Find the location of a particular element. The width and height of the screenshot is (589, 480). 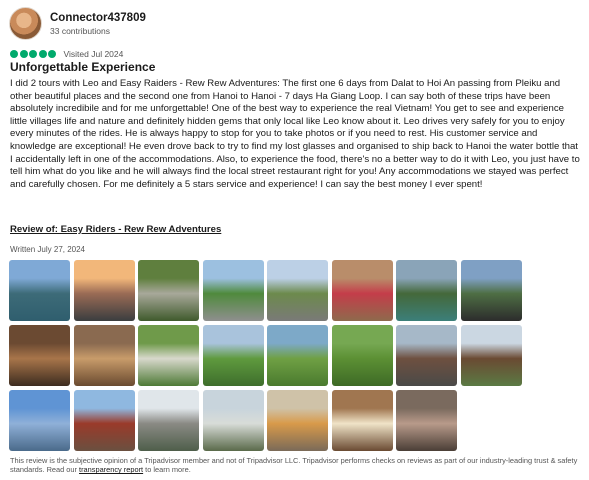

transparency-report-link: transparency report is located at coordinates (111, 469).